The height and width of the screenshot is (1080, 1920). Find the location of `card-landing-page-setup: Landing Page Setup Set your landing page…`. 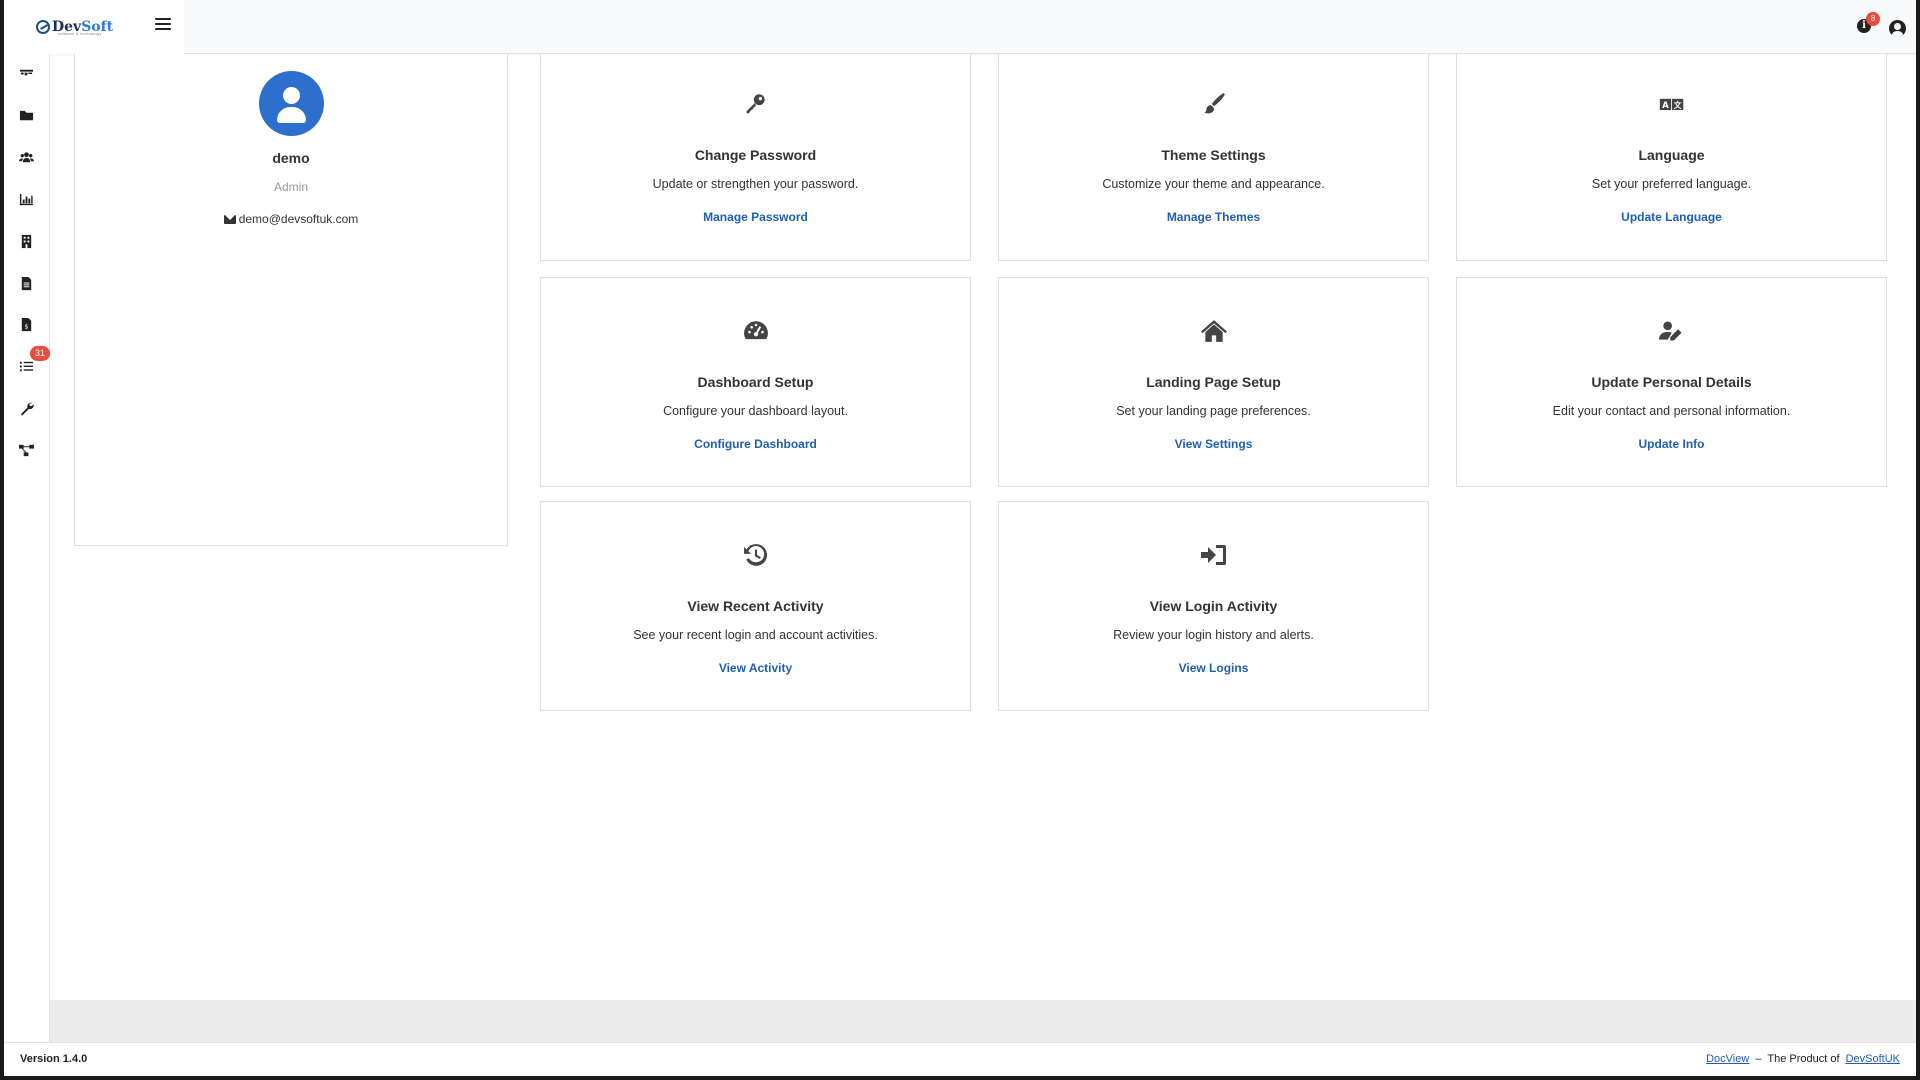

card-landing-page-setup: Landing Page Setup Set your landing page… is located at coordinates (1213, 382).